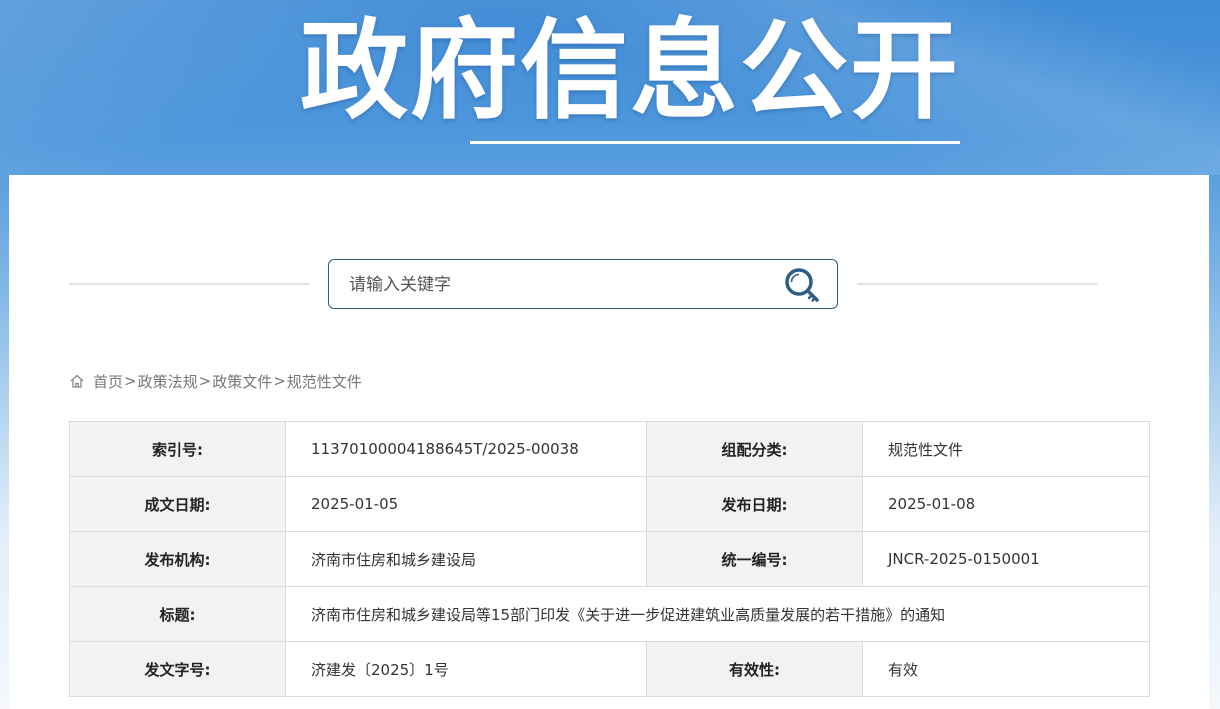 This screenshot has width=1220, height=709. I want to click on table-row: 发文字号: 济建发〔2025〕1号 有效性: 有效, so click(609, 669).